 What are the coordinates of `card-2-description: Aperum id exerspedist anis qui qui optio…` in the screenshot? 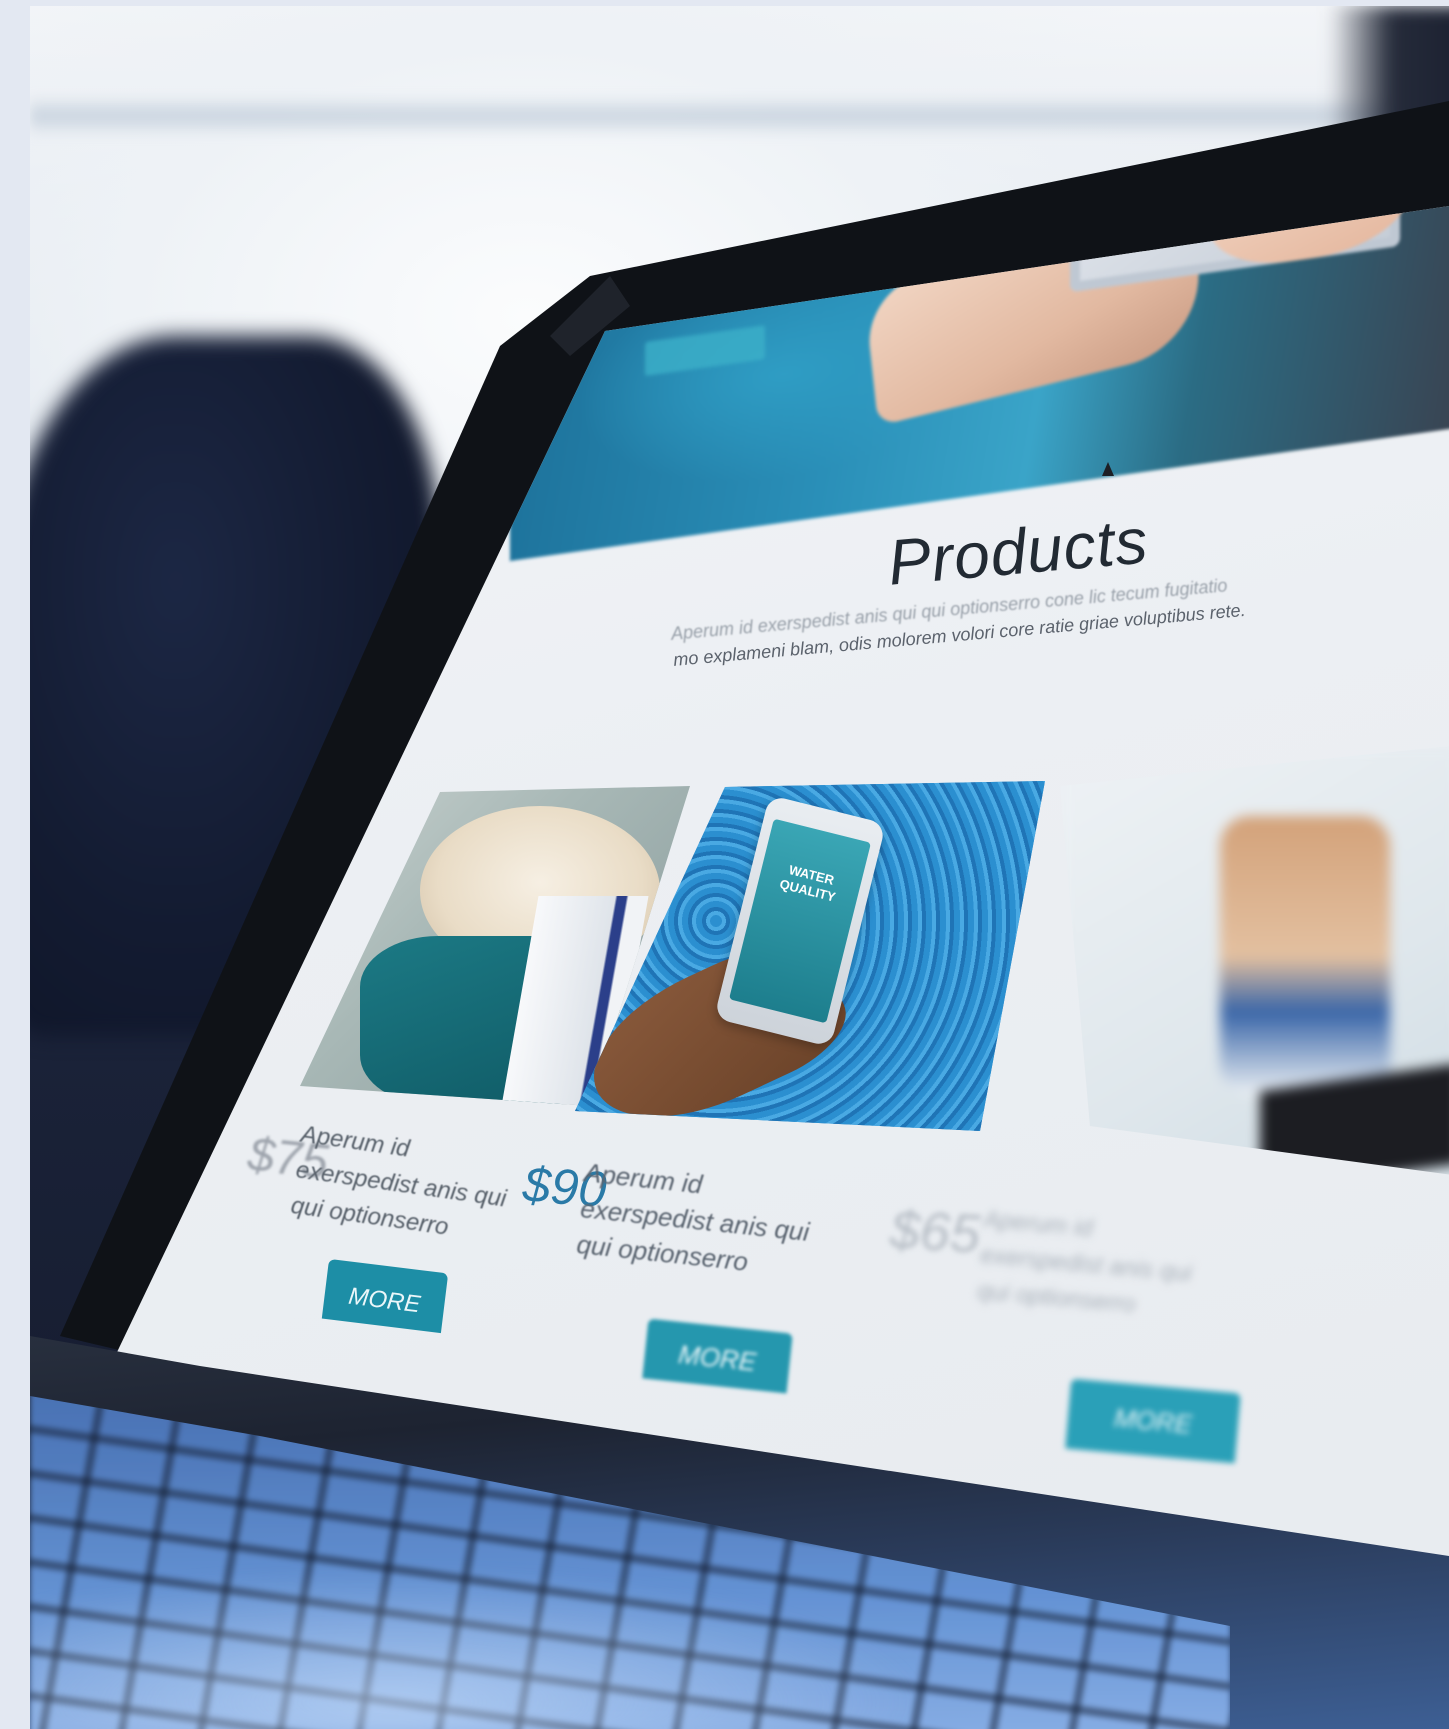 It's located at (695, 1219).